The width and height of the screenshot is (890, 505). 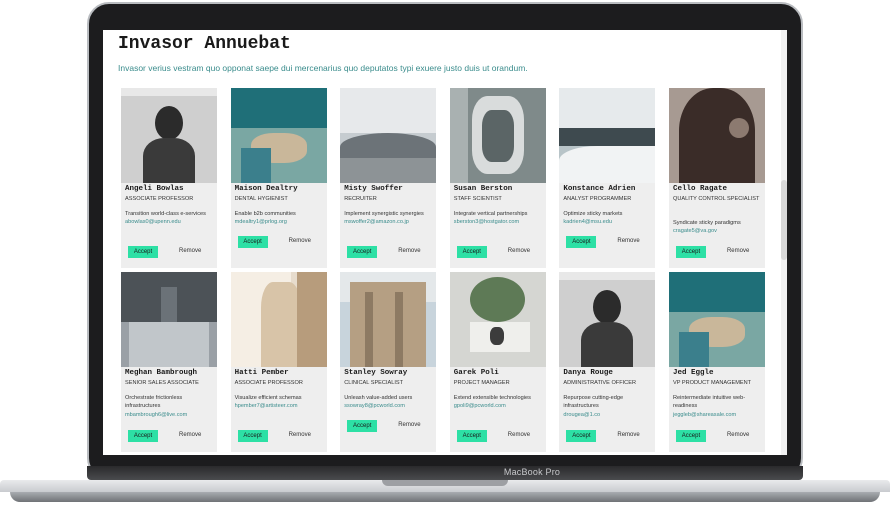 I want to click on page-title: Invasor Annuebat, so click(x=204, y=44).